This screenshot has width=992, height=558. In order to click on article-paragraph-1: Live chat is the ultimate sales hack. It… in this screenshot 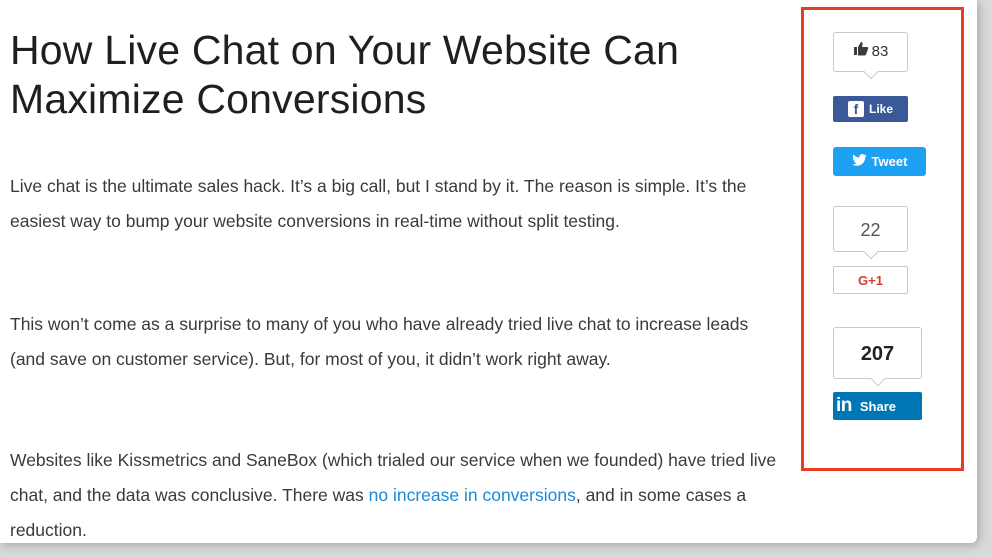, I will do `click(378, 203)`.